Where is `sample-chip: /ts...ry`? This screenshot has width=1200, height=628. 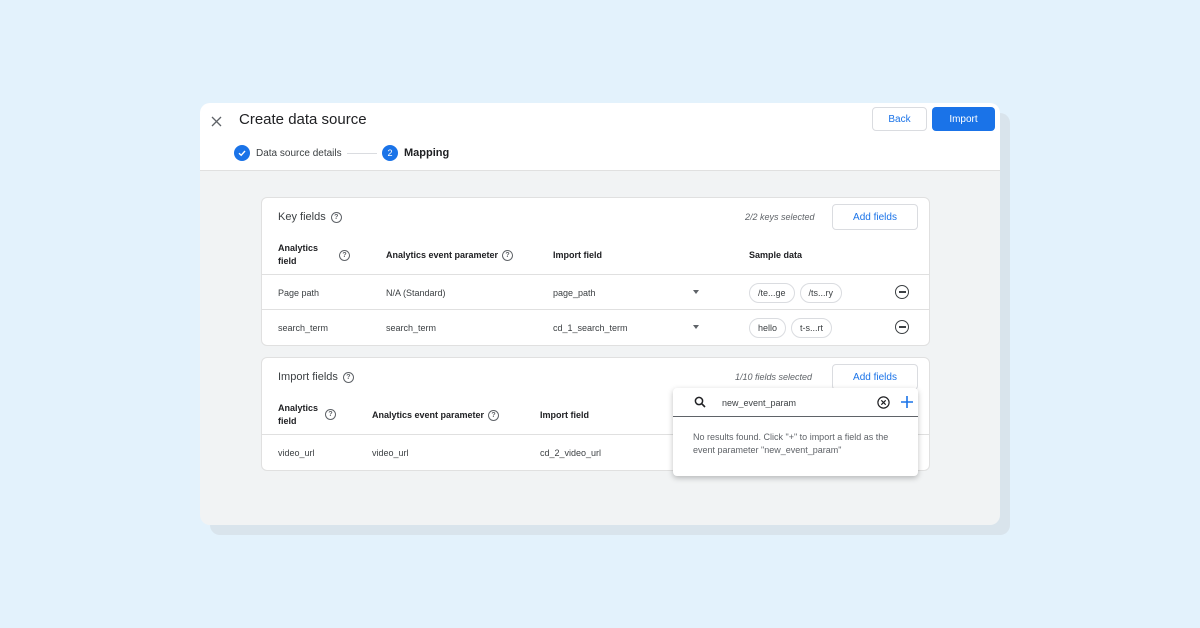 sample-chip: /ts...ry is located at coordinates (821, 292).